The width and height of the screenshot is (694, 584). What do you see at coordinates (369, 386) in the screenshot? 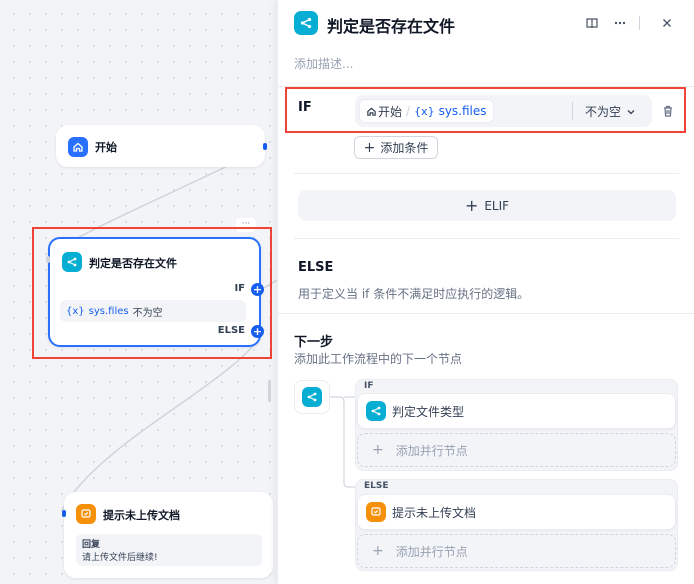
I see `branch-label-if: IF` at bounding box center [369, 386].